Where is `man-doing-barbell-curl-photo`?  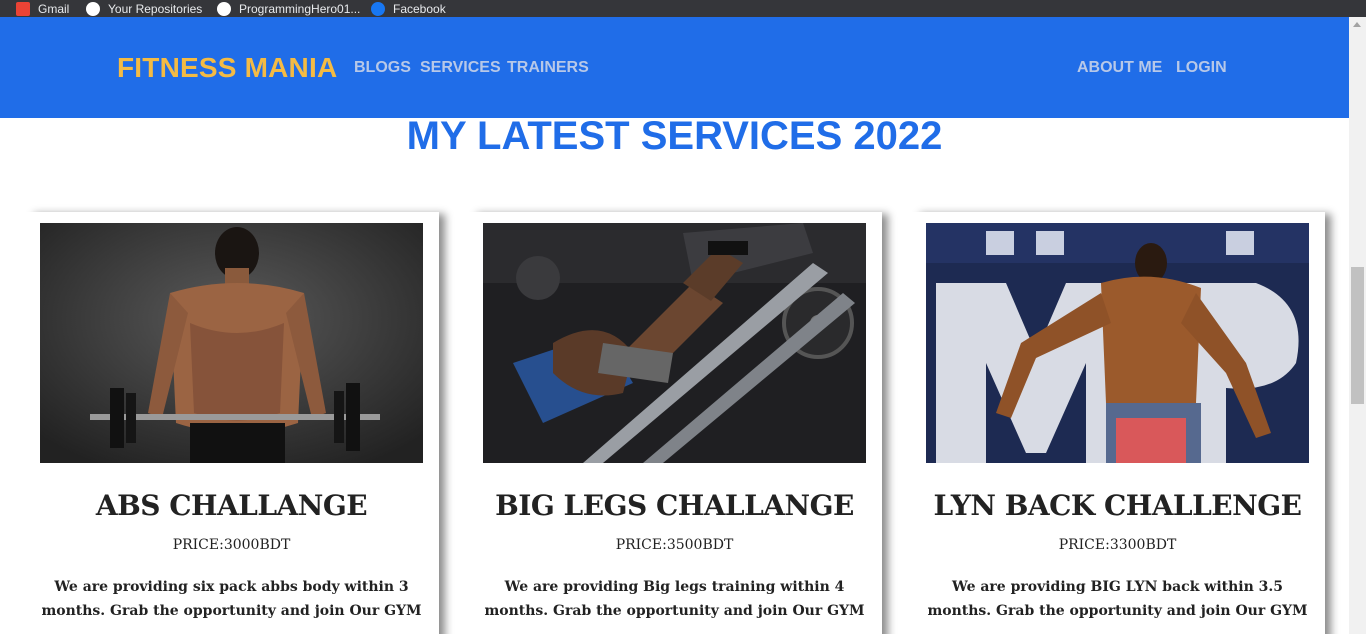
man-doing-barbell-curl-photo is located at coordinates (231, 343).